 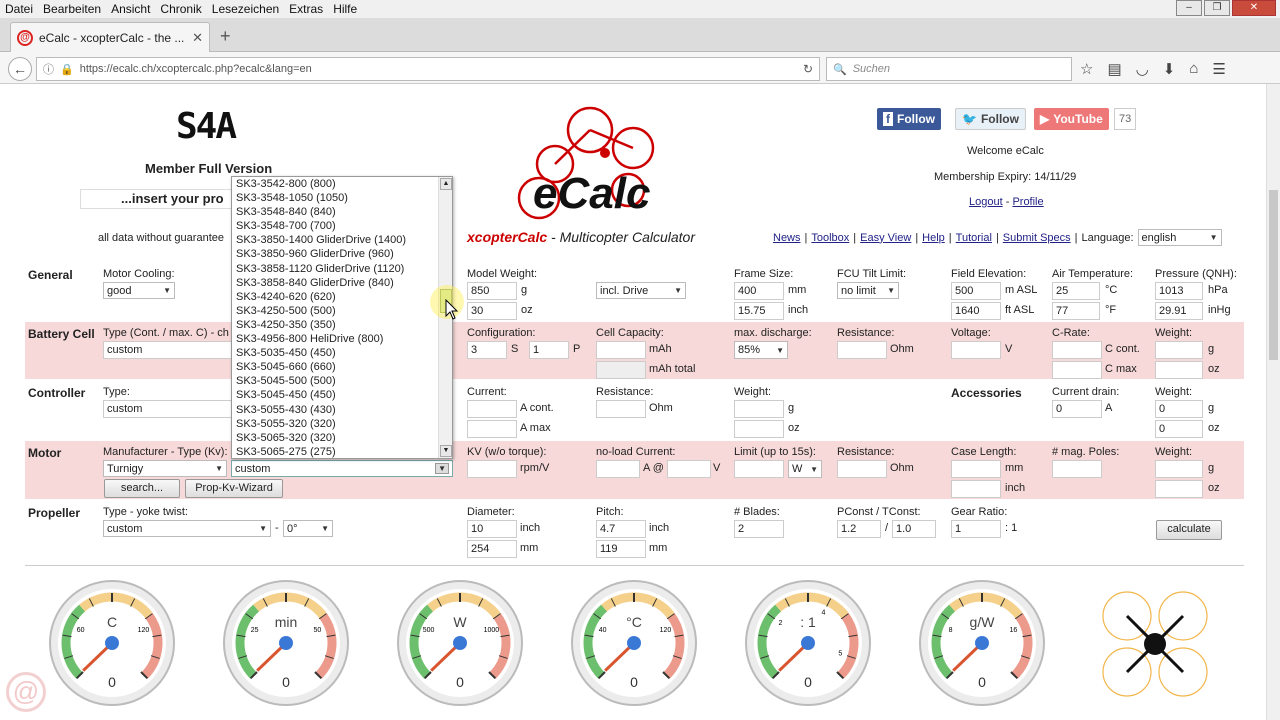 What do you see at coordinates (1179, 370) in the screenshot?
I see `battery-weight-oz-input` at bounding box center [1179, 370].